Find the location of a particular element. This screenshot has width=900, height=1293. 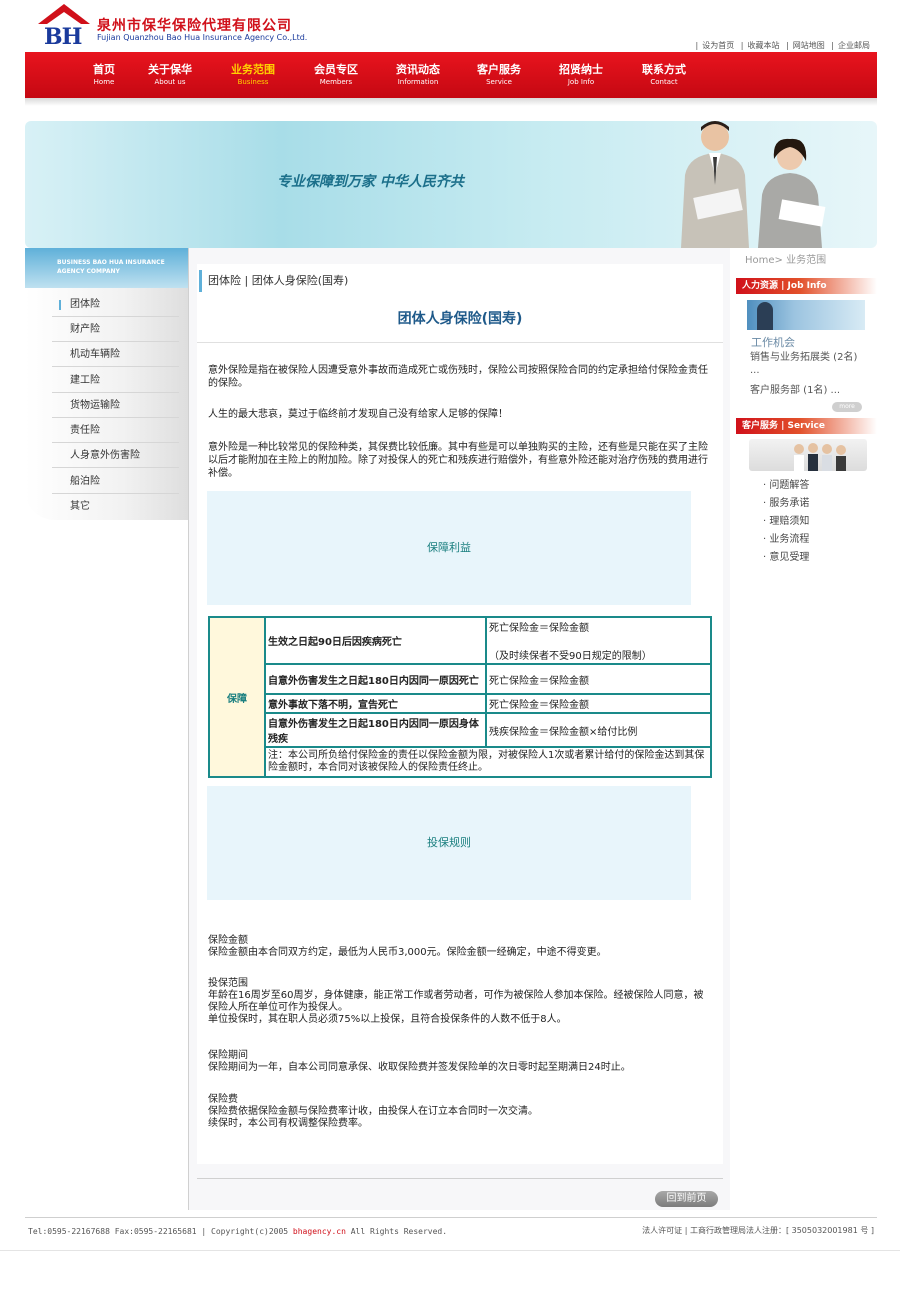

sidebar-item-vehicle: 机动车辆险 is located at coordinates (115, 354).